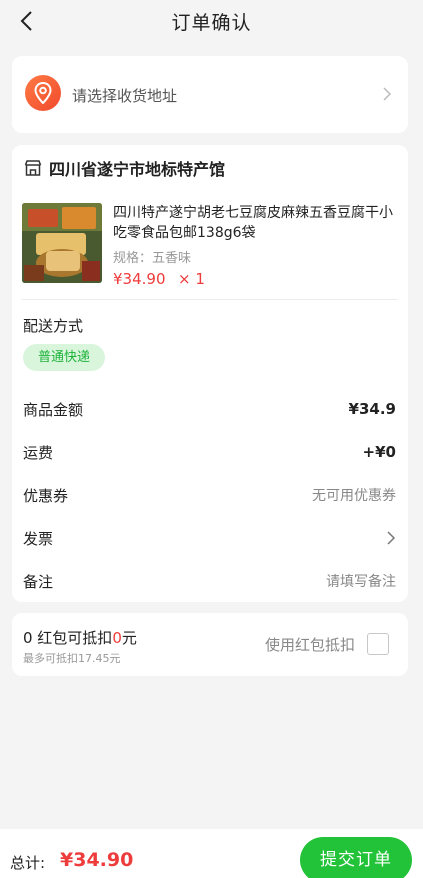  Describe the element at coordinates (372, 409) in the screenshot. I see `goods-amount-value: ¥34.9` at that location.